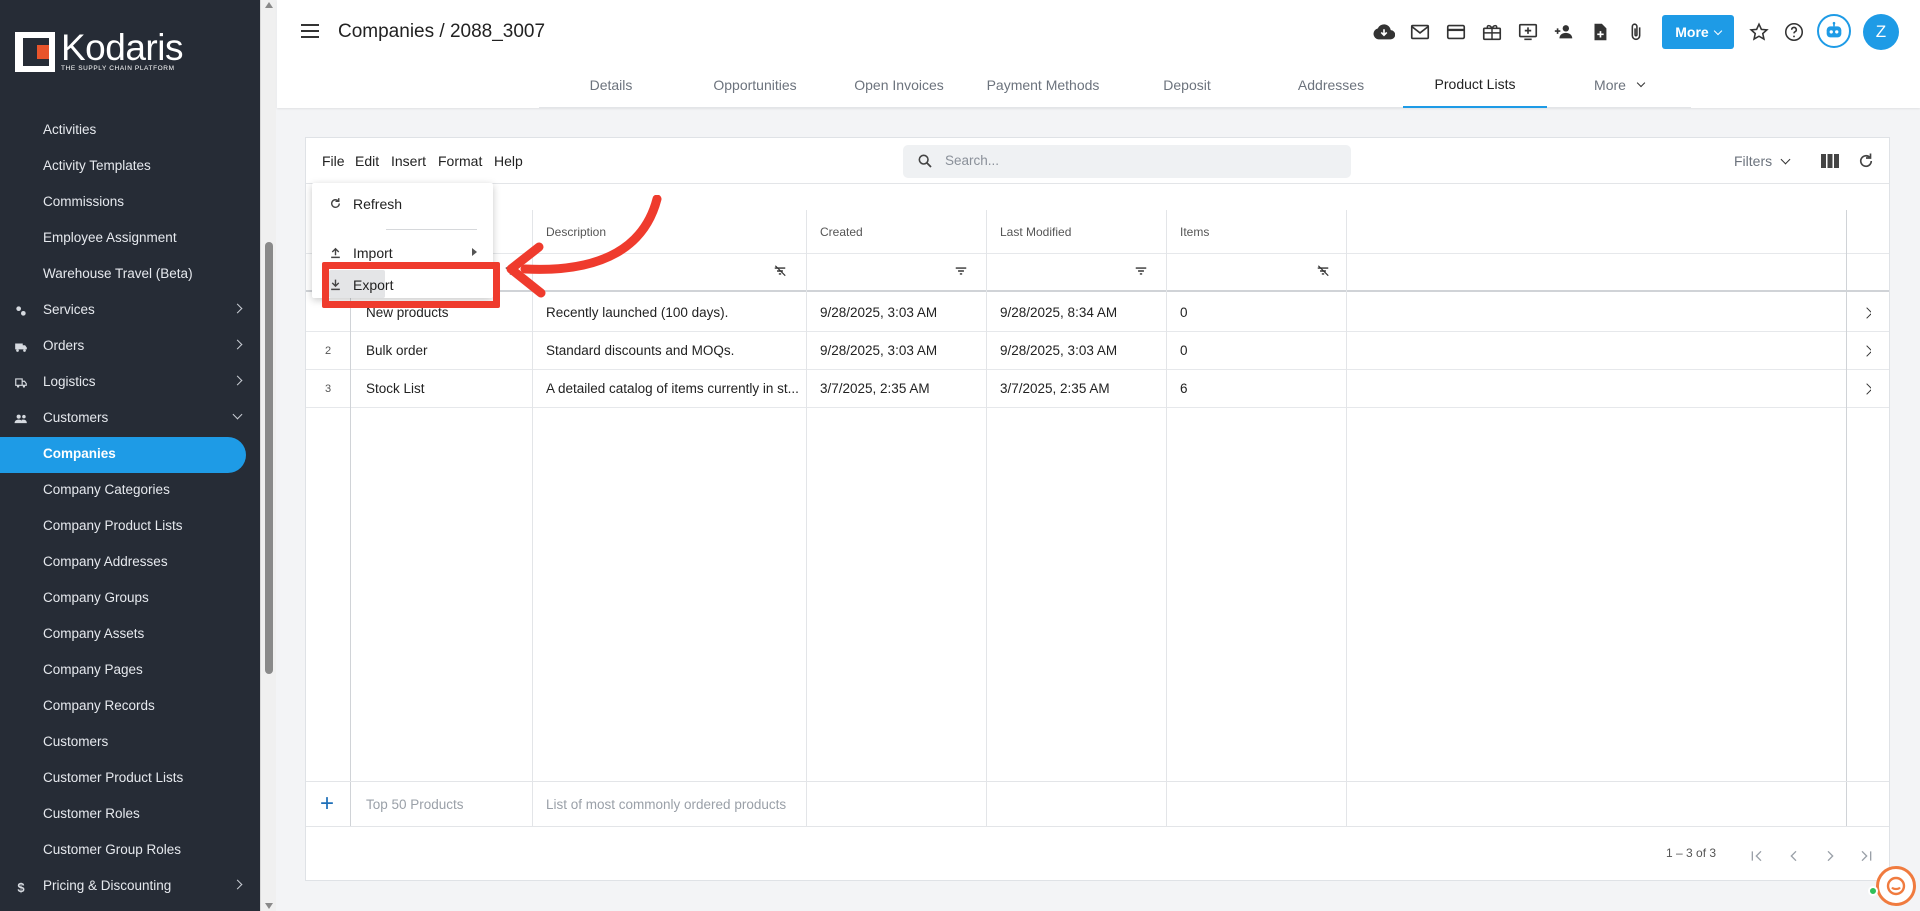 The image size is (1920, 911). I want to click on next-page-icon, so click(1830, 857).